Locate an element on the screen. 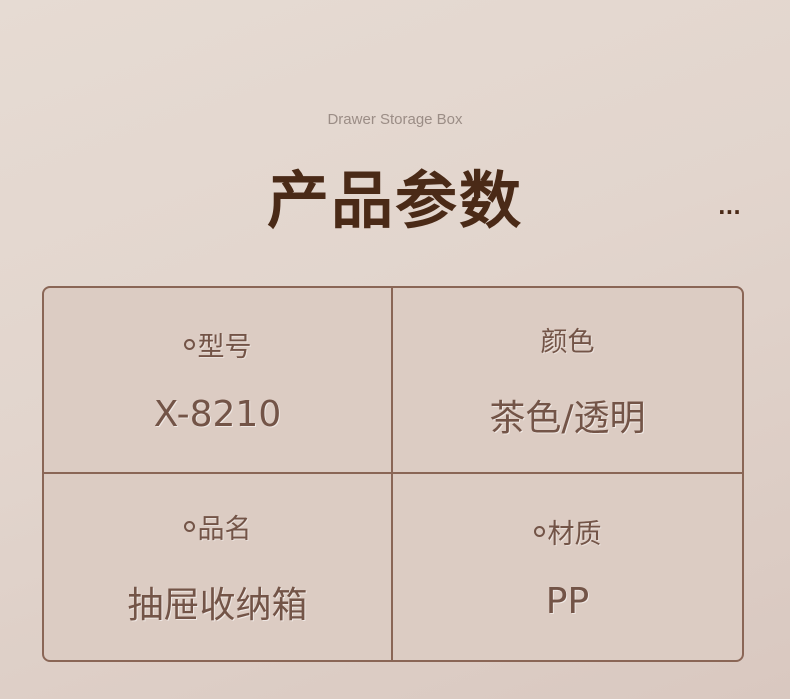 This screenshot has height=699, width=790. param-material: 材质 PP is located at coordinates (567, 567).